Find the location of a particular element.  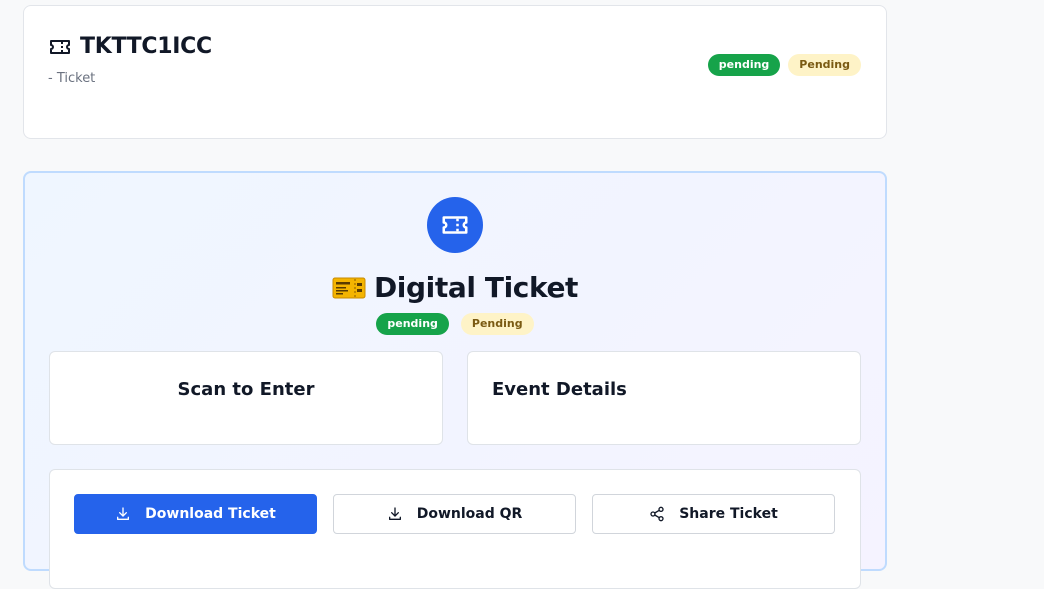

digital-ticket-title: Digital Ticket is located at coordinates (455, 287).